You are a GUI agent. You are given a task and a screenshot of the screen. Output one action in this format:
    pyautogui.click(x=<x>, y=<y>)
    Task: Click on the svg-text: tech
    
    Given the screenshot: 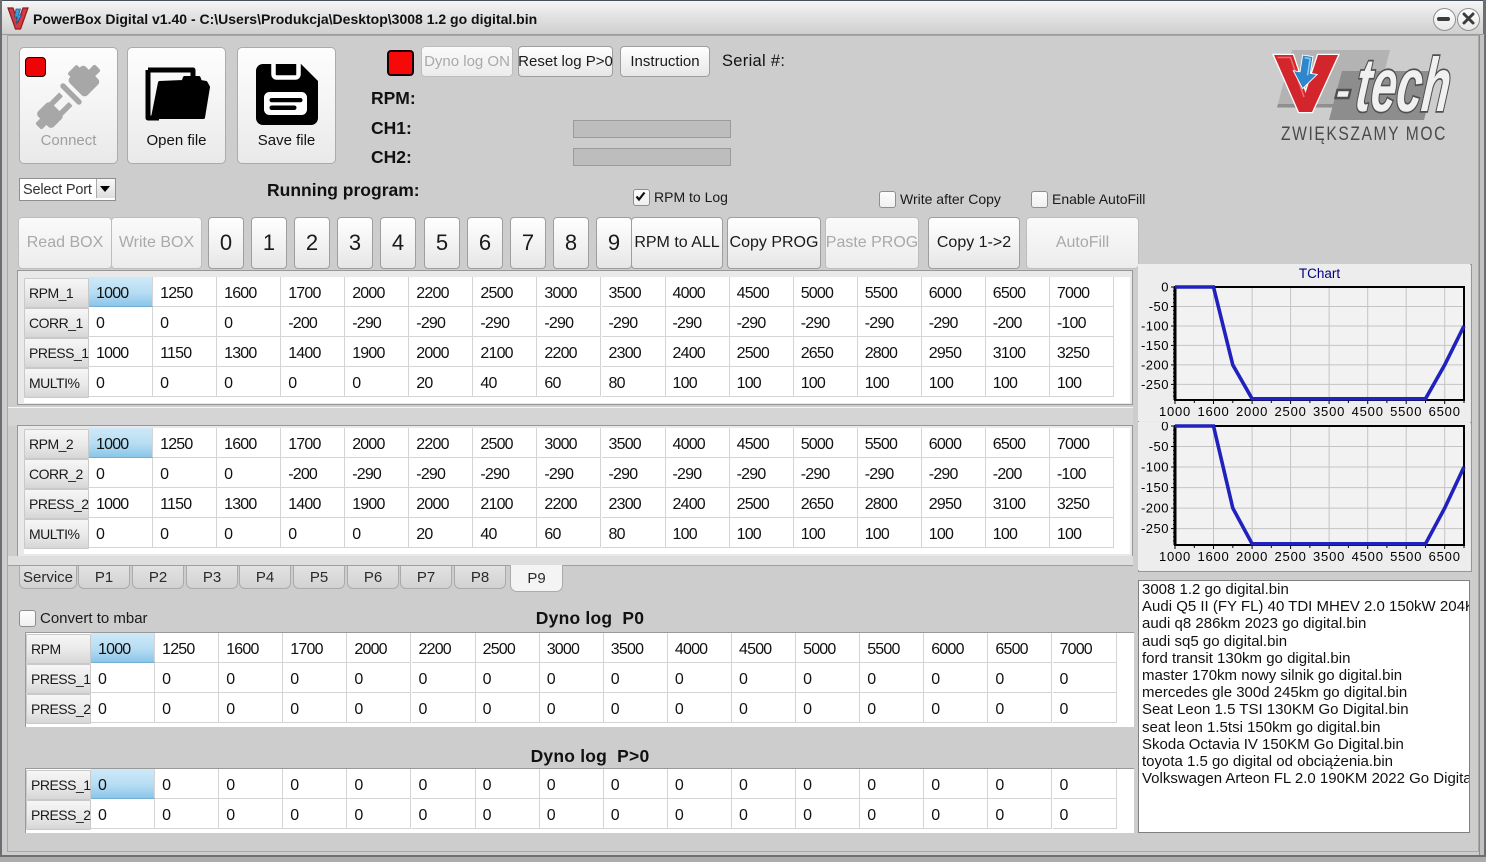 What is the action you would take?
    pyautogui.click(x=1403, y=85)
    